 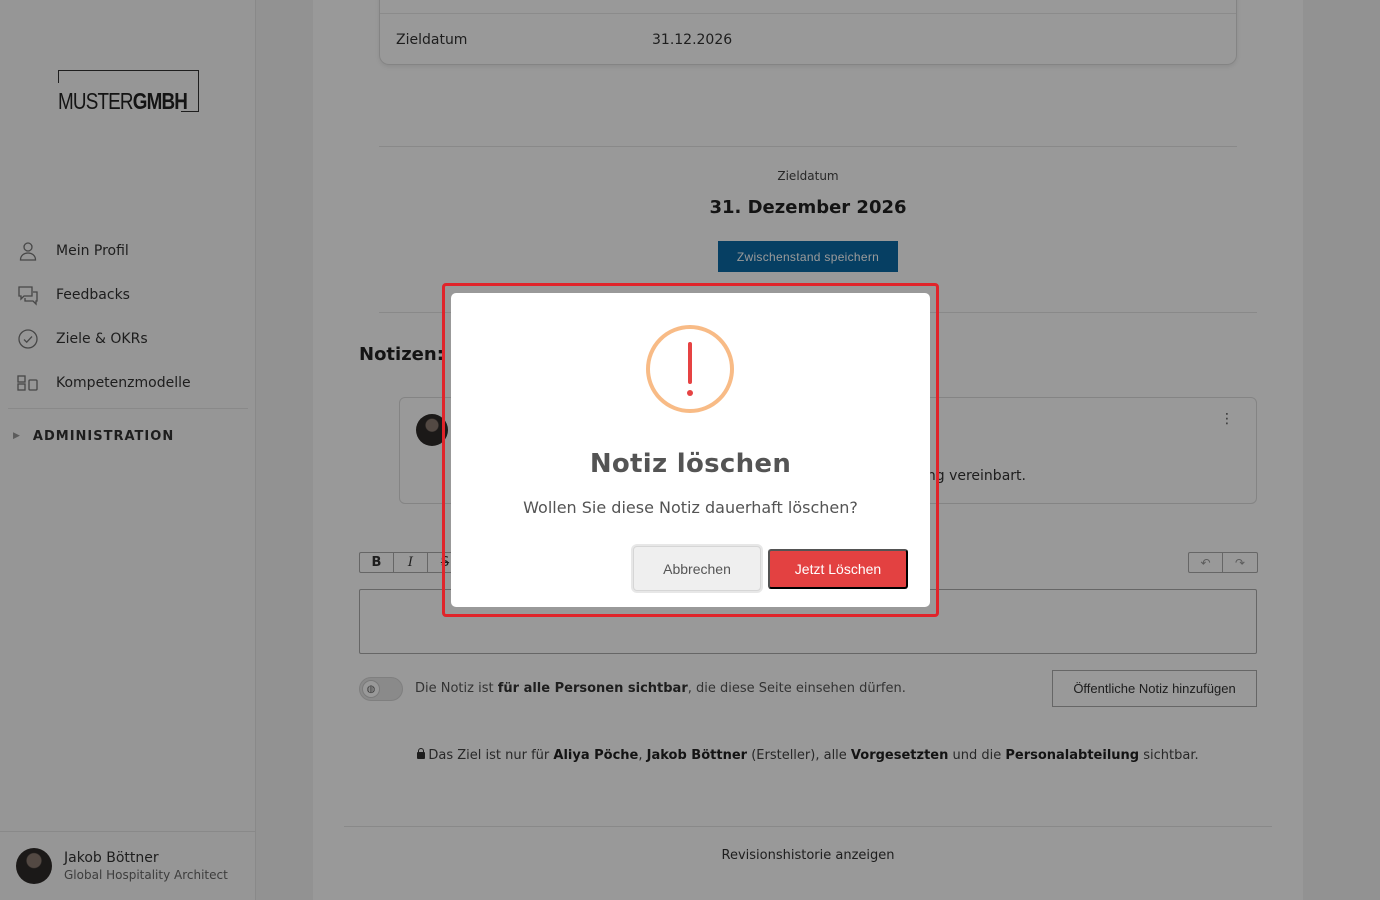 What do you see at coordinates (690, 363) in the screenshot?
I see `warning-icon-bar` at bounding box center [690, 363].